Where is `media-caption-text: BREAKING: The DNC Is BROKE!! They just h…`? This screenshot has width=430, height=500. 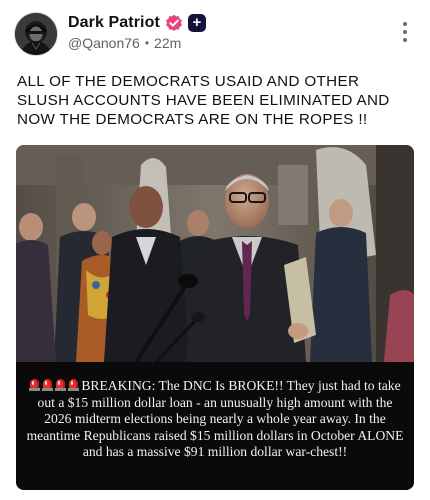 media-caption-text: BREAKING: The DNC Is BROKE!! They just h… is located at coordinates (215, 419).